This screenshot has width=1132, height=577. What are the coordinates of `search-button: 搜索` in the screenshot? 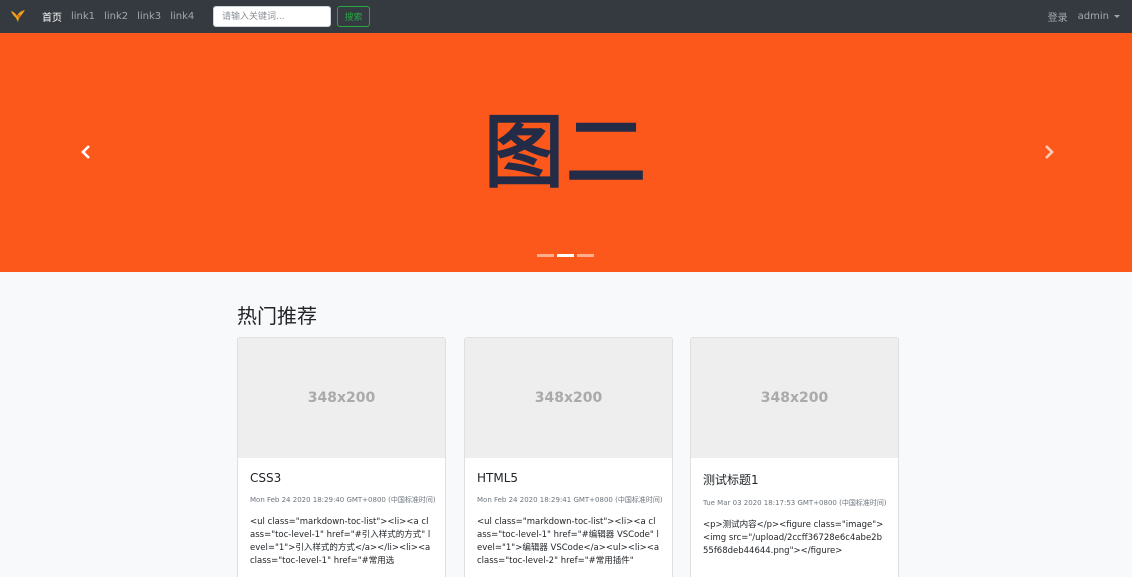 It's located at (353, 16).